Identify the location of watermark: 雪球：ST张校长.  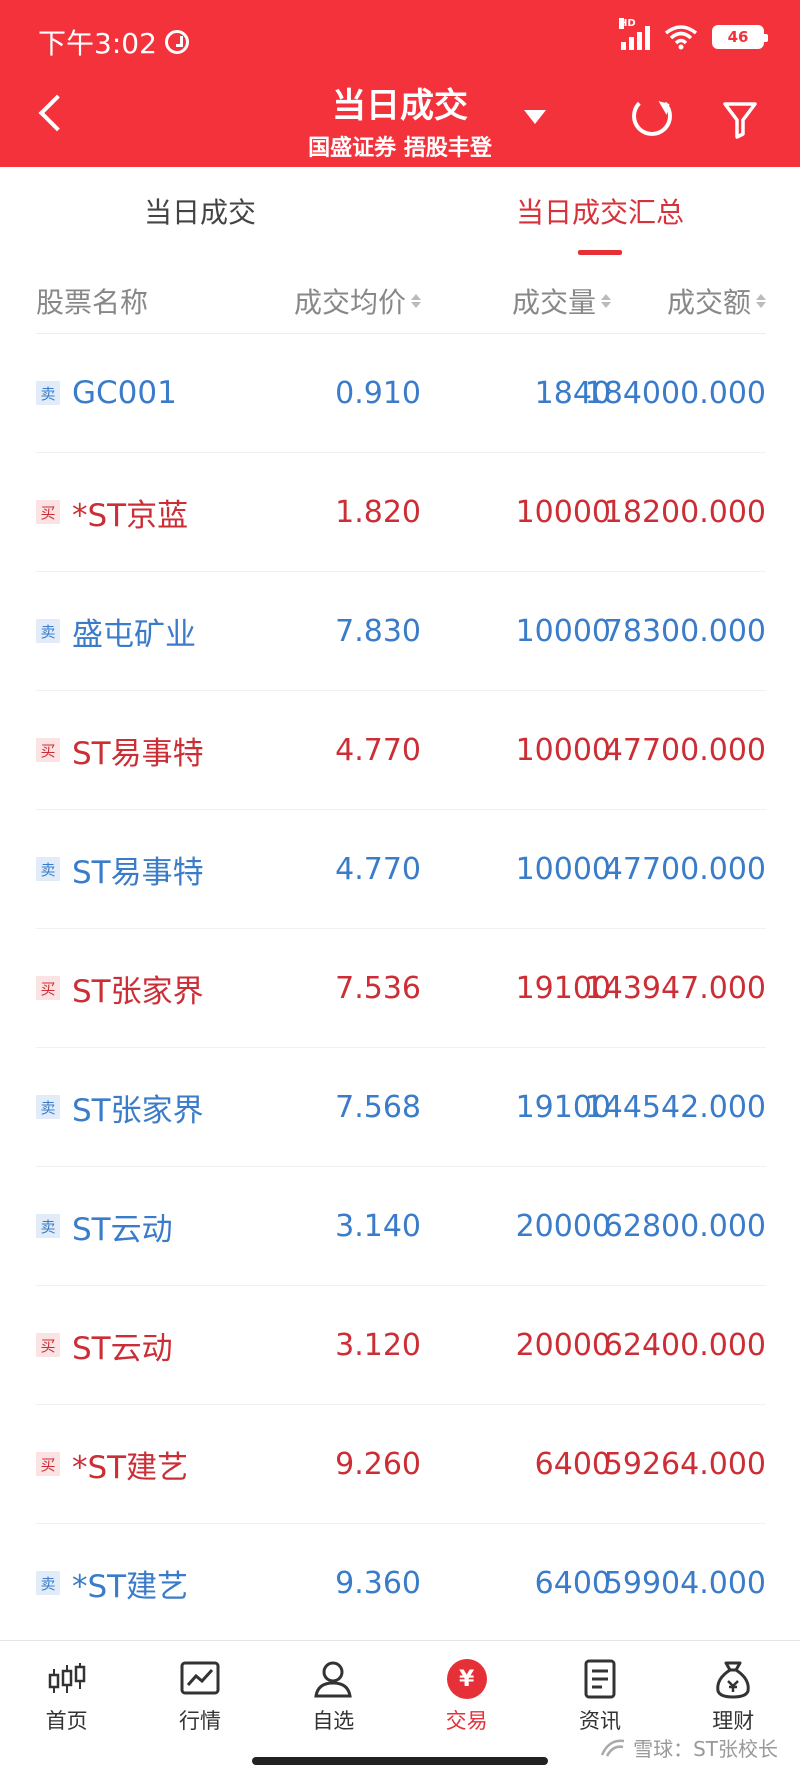
(688, 1747).